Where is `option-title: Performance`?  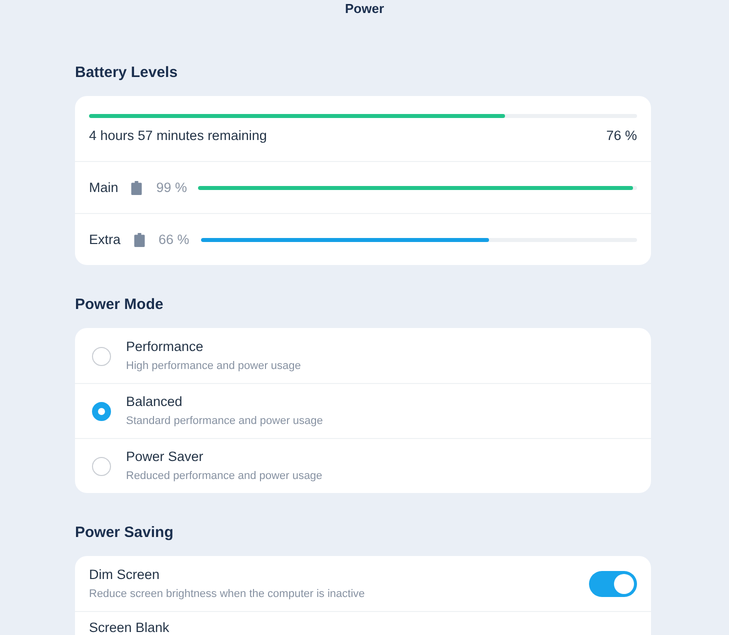 option-title: Performance is located at coordinates (165, 347).